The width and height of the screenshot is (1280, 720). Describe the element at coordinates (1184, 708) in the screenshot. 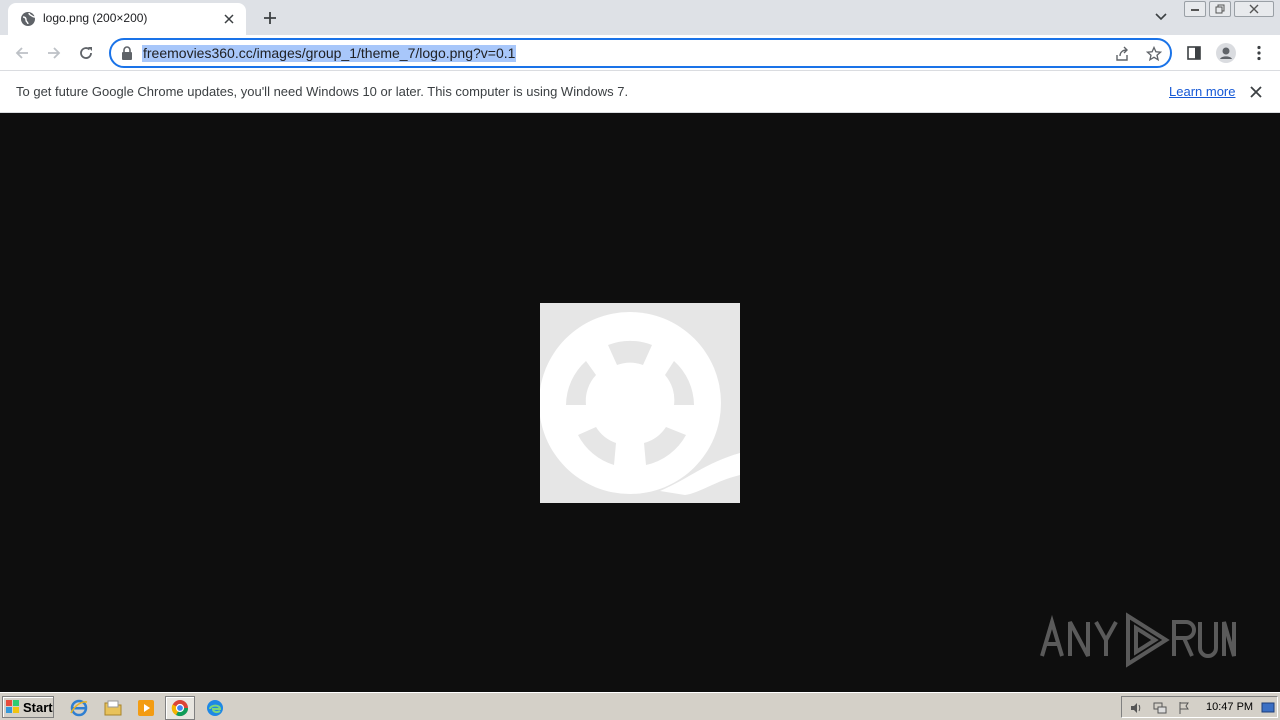

I see `action-center-flag-icon` at that location.